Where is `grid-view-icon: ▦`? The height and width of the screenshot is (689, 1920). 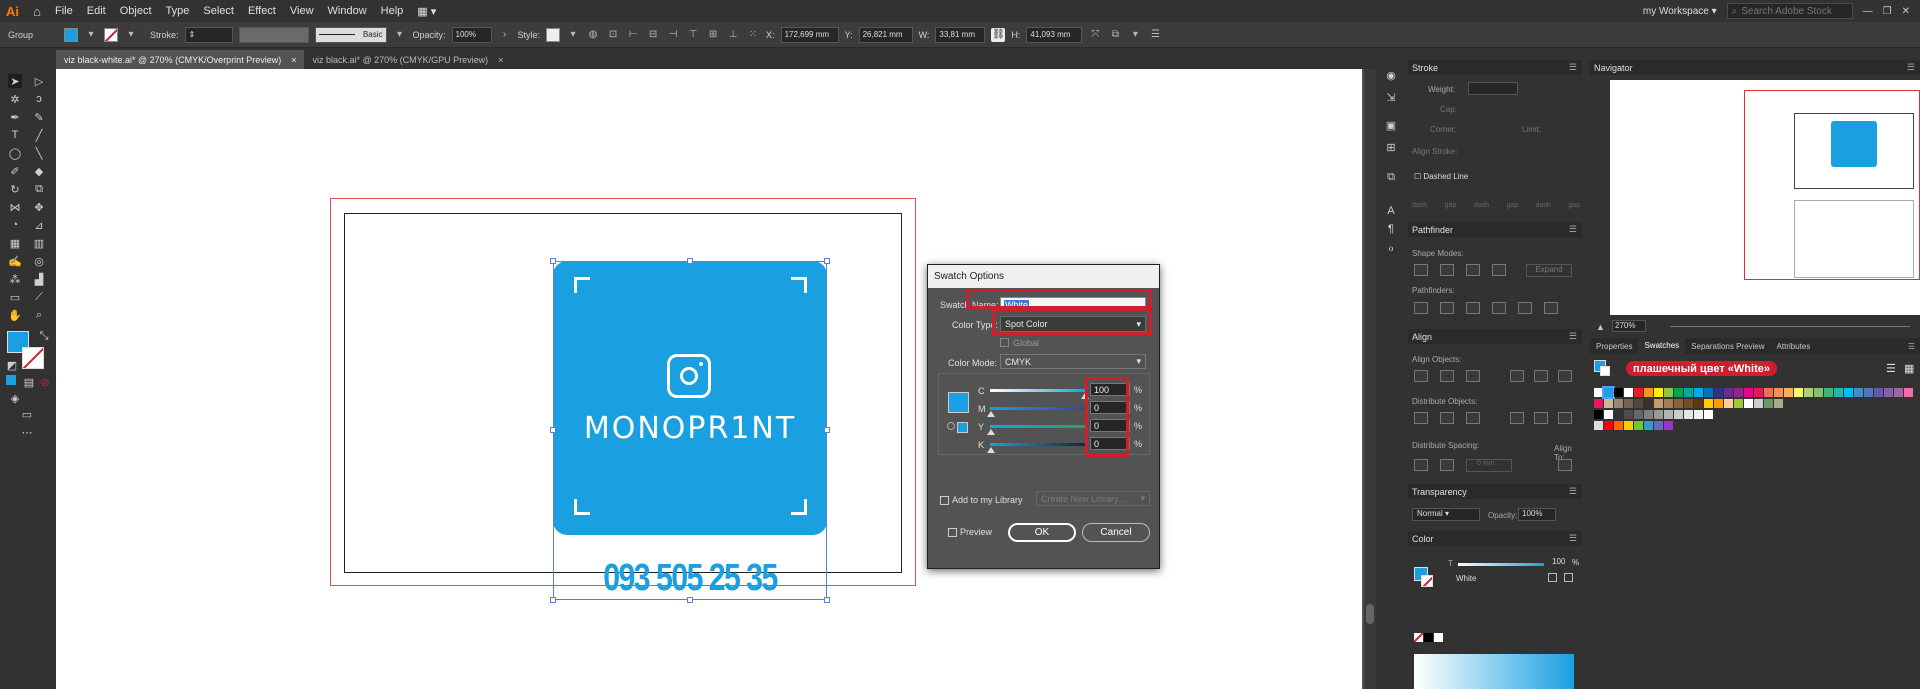
grid-view-icon: ▦ is located at coordinates (1909, 368).